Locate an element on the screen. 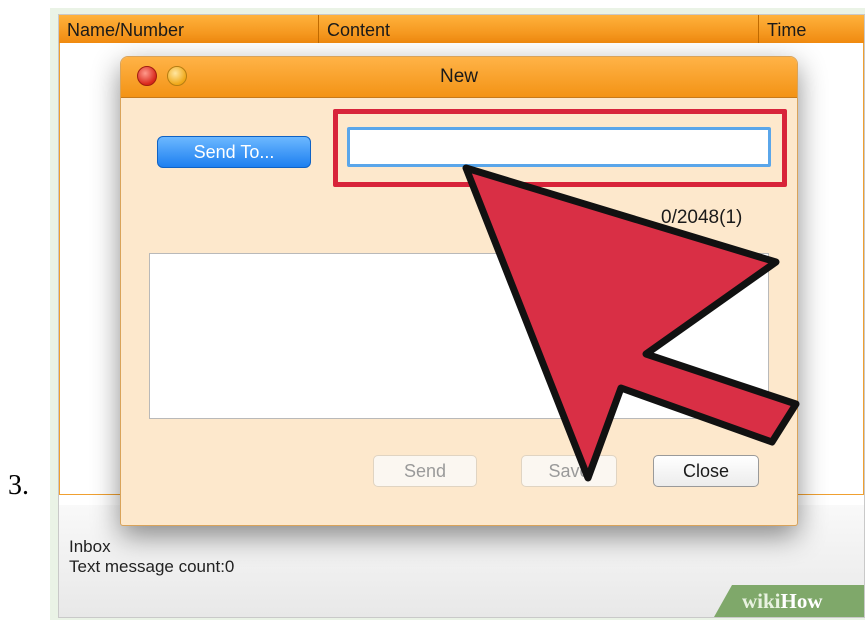 This screenshot has height=620, width=865. wikihow-watermark: wikiHow is located at coordinates (789, 601).